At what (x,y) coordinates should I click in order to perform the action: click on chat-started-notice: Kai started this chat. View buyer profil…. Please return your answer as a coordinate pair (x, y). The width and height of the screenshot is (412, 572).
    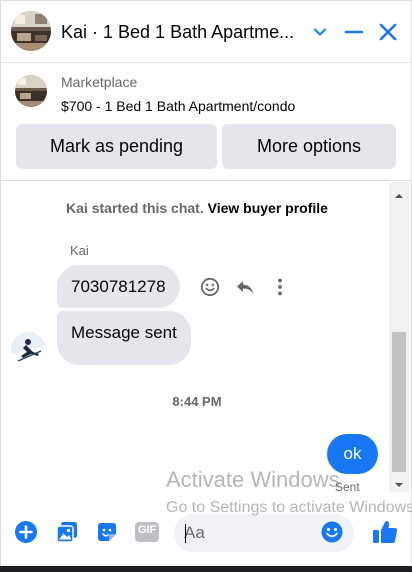
    Looking at the image, I should click on (197, 208).